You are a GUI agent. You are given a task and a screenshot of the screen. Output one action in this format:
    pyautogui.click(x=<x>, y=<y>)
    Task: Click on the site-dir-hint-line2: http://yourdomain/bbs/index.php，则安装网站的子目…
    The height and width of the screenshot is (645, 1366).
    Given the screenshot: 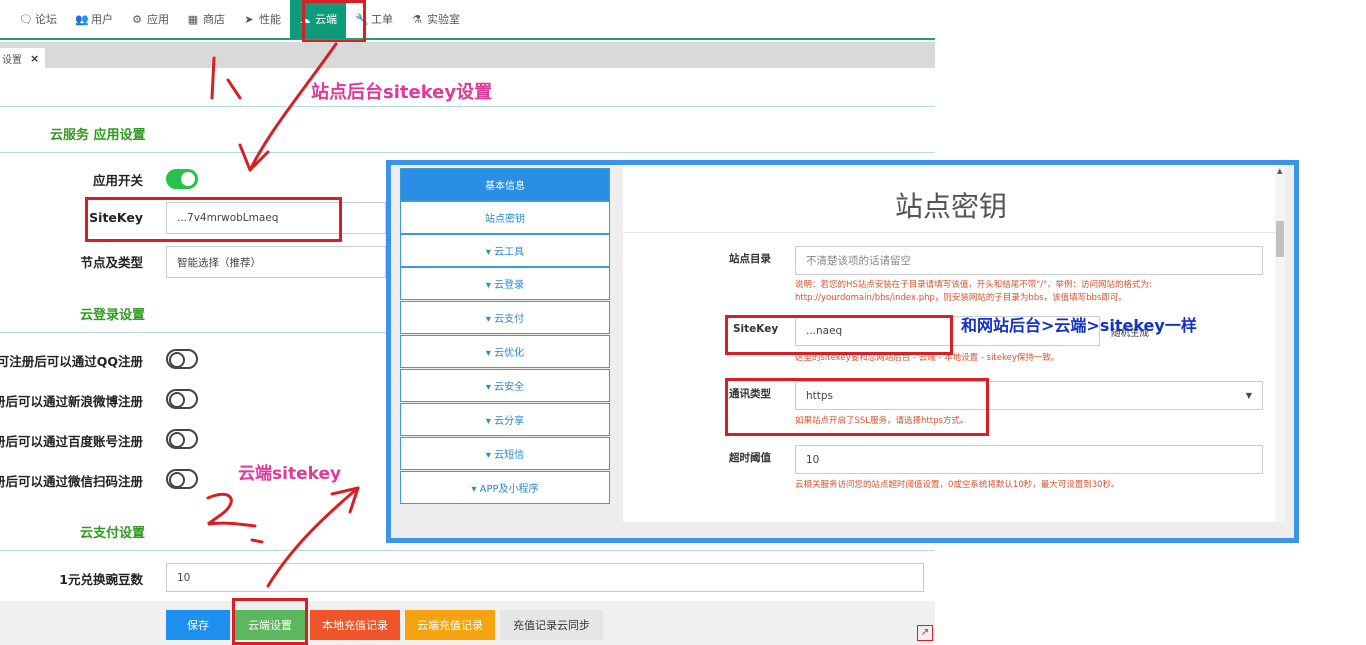 What is the action you would take?
    pyautogui.click(x=961, y=298)
    